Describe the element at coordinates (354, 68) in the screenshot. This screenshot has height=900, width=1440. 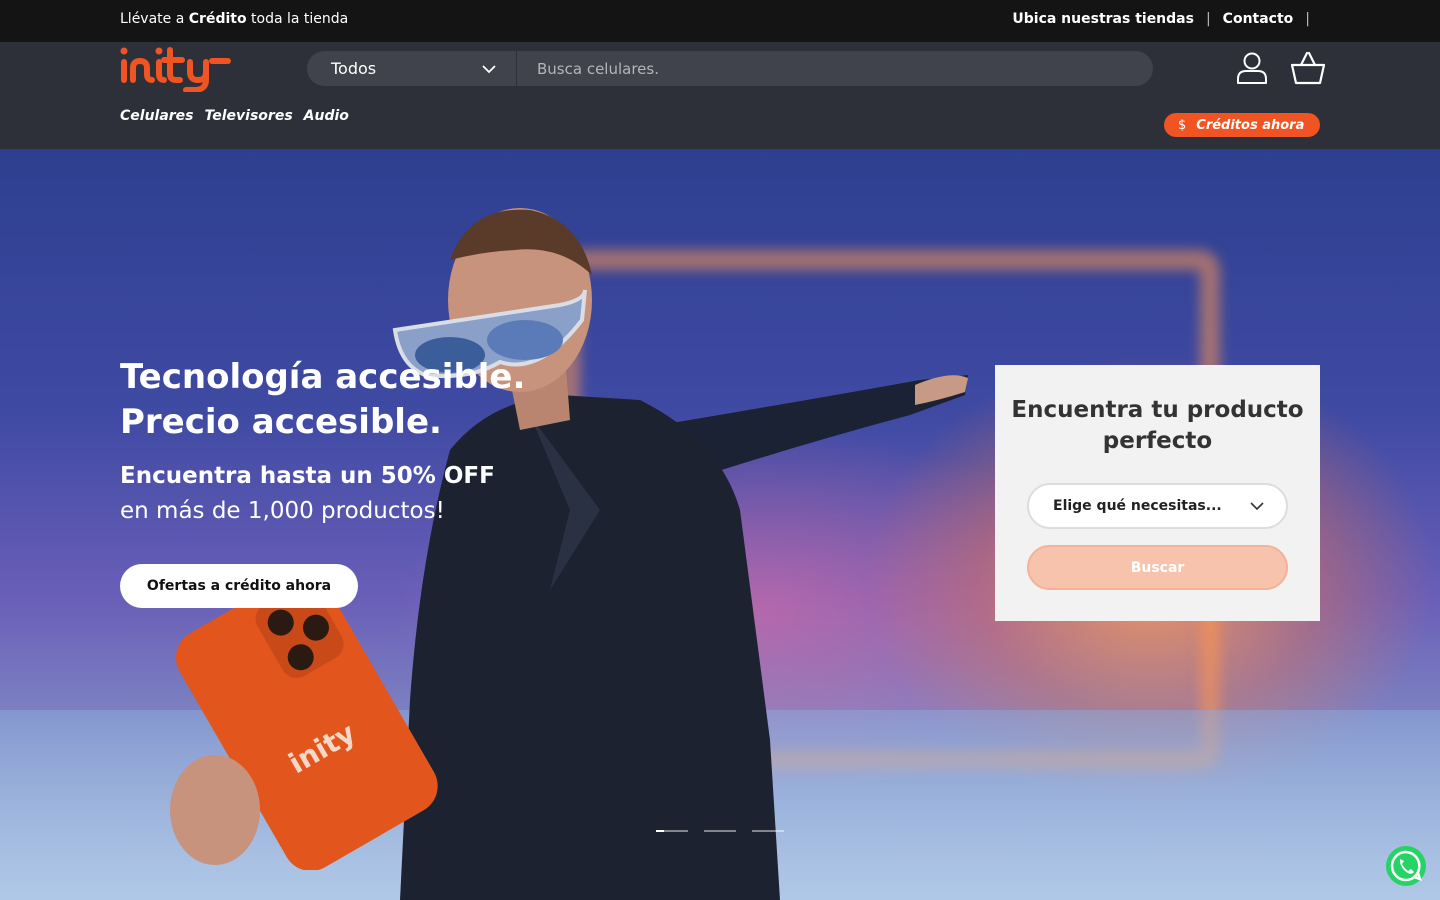
I see `category-select-value: Todos` at that location.